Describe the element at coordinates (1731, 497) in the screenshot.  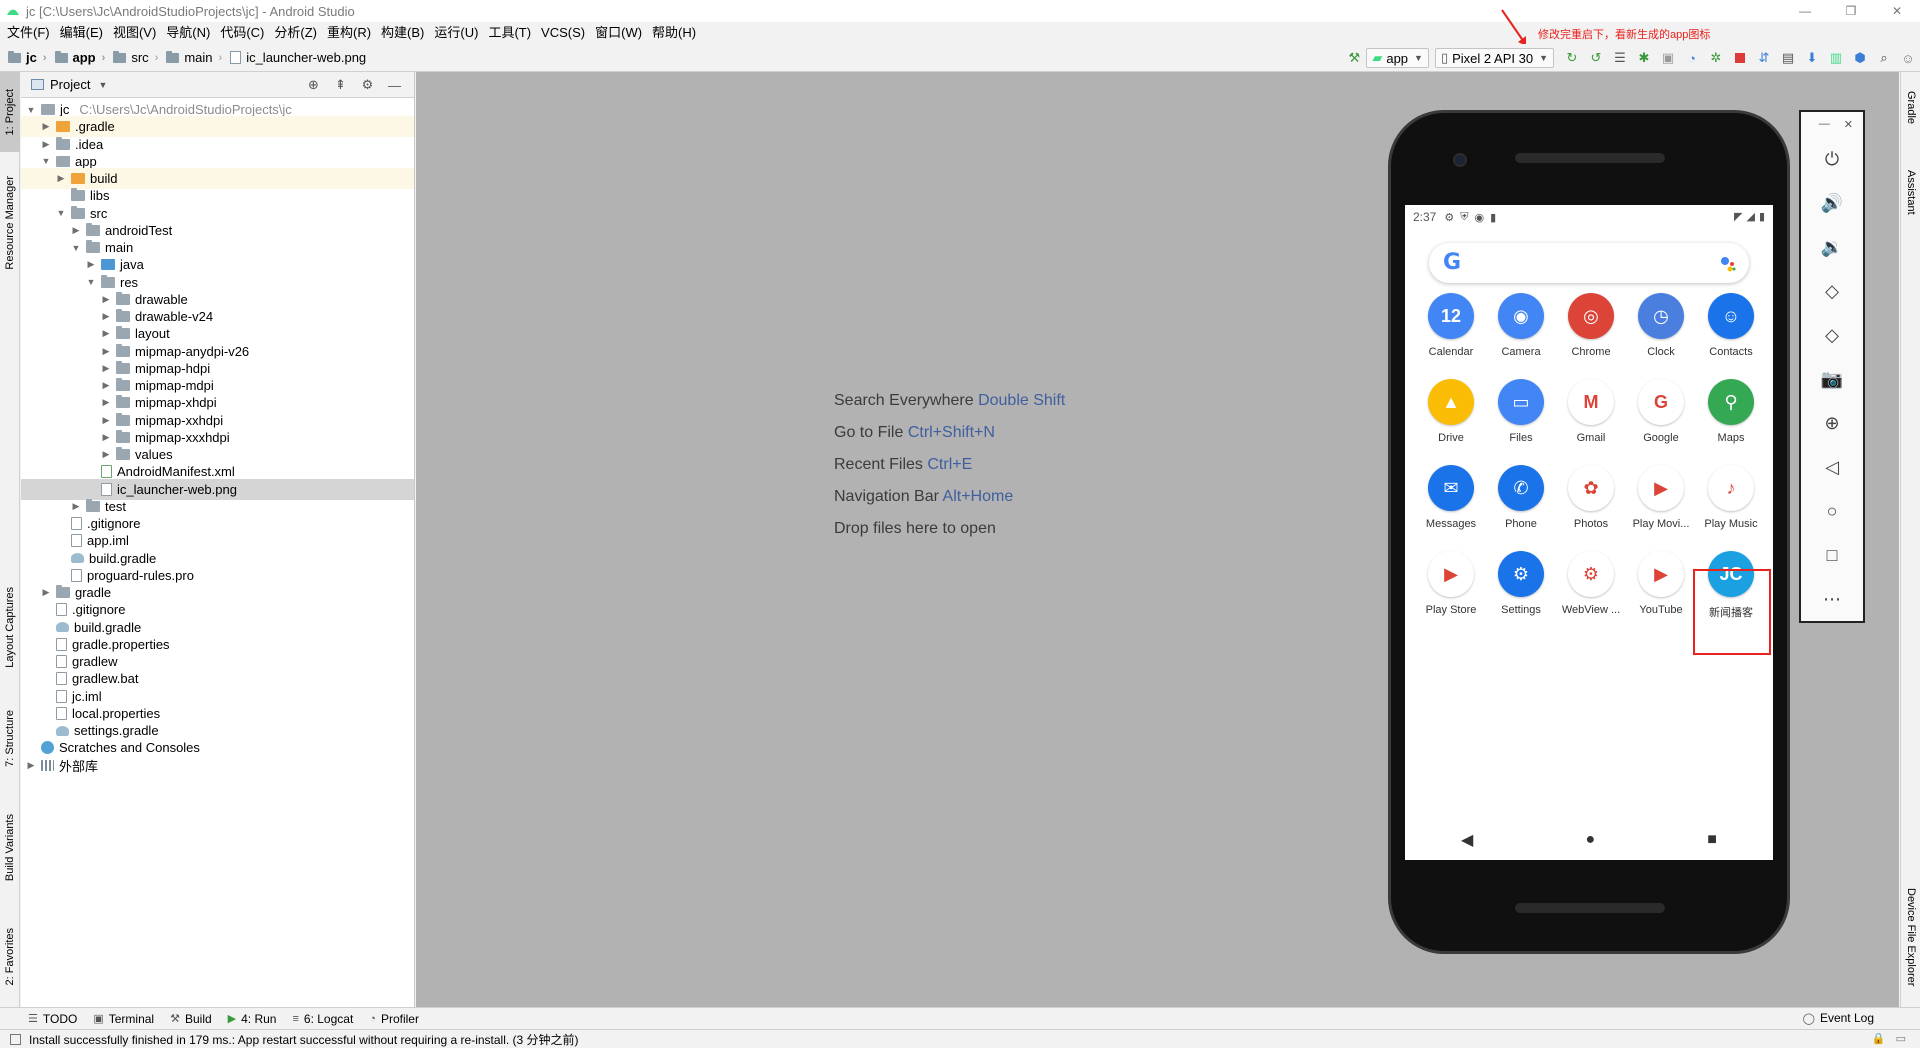
I see `app-icon-15: ♪ Play Music` at that location.